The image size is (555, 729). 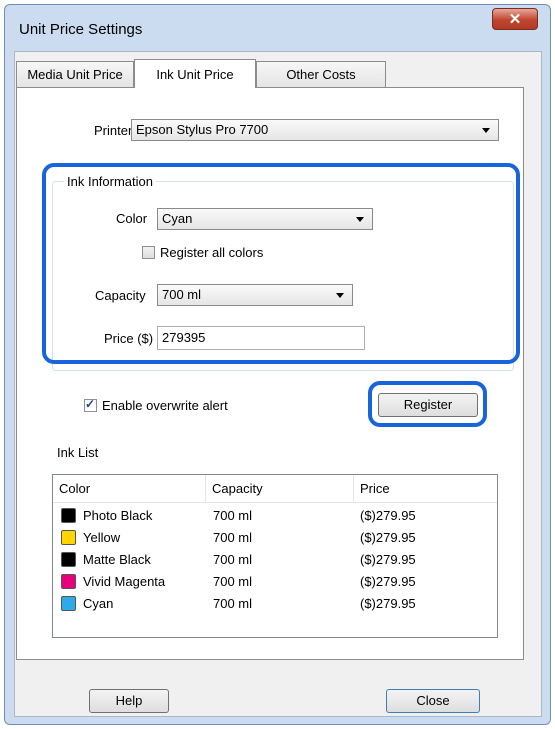 What do you see at coordinates (81, 29) in the screenshot?
I see `window-title: Unit Price Settings` at bounding box center [81, 29].